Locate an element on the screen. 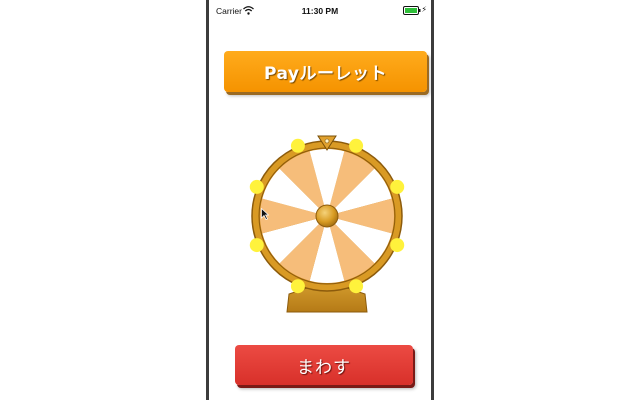  status-time: 11:30 PM is located at coordinates (320, 11).